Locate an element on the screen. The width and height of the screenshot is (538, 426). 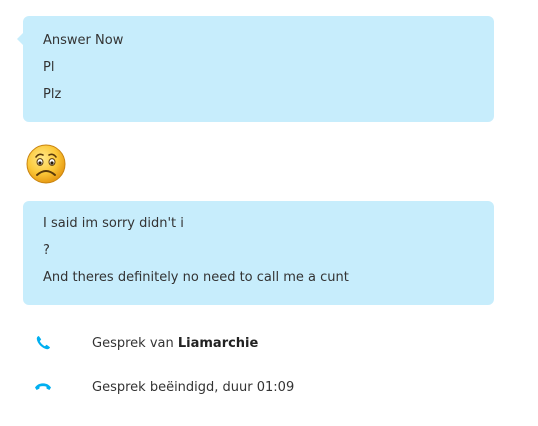
call-description: Gesprek van Liamarchie is located at coordinates (175, 343).